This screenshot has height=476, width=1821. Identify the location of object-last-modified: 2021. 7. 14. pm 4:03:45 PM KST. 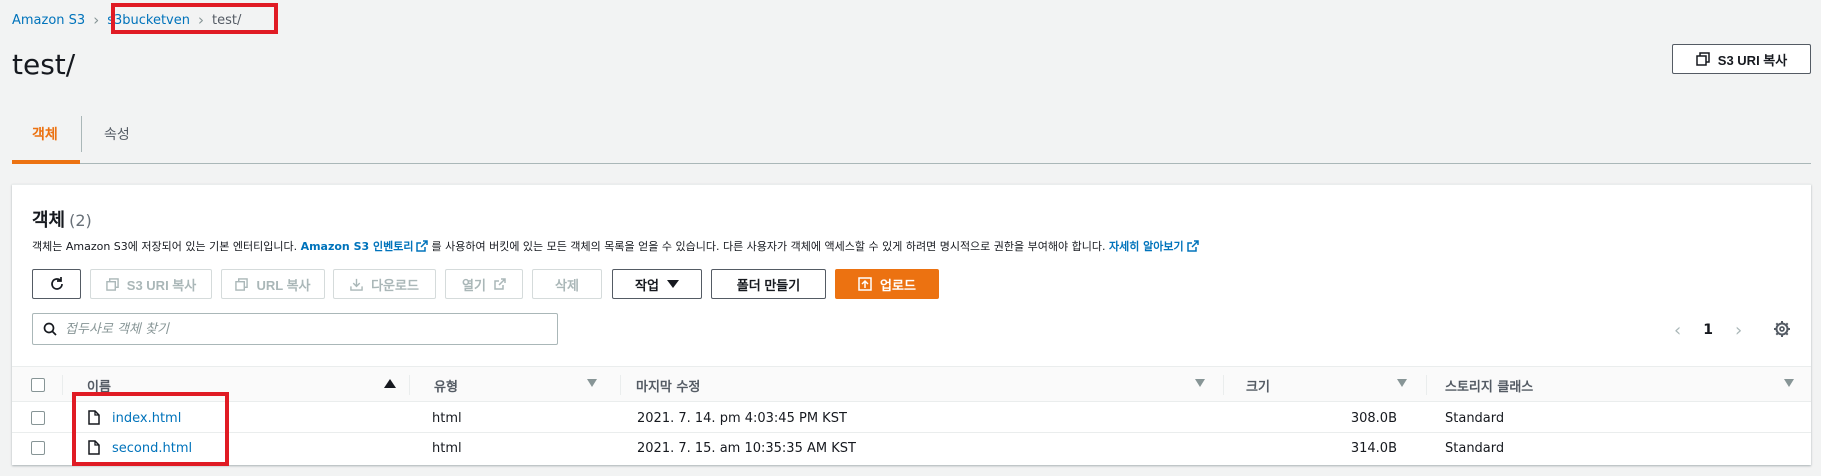
(742, 418).